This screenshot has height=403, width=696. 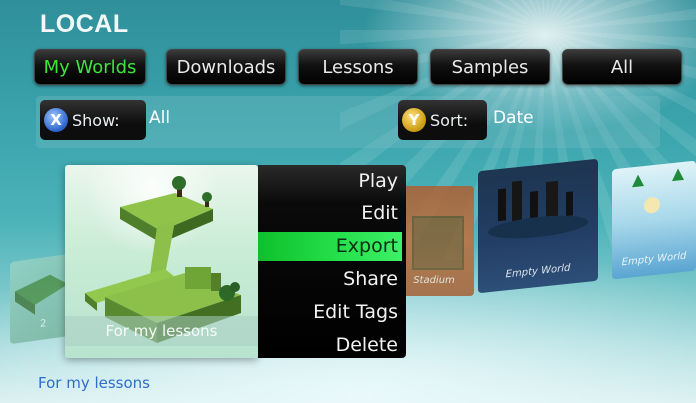 I want to click on tab-lessons: Lessons, so click(x=358, y=67).